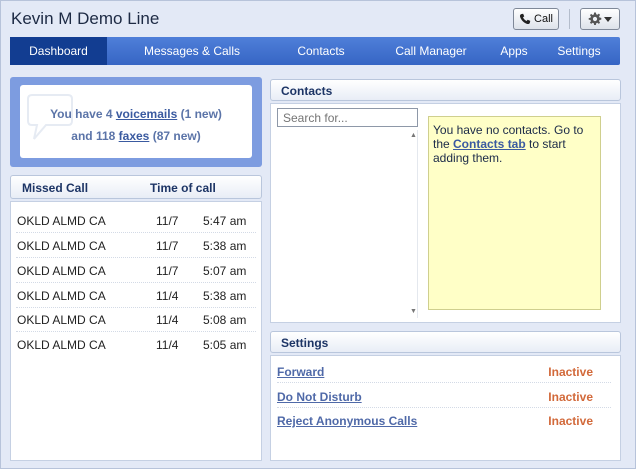  Describe the element at coordinates (300, 372) in the screenshot. I see `forward-link: Forward` at that location.